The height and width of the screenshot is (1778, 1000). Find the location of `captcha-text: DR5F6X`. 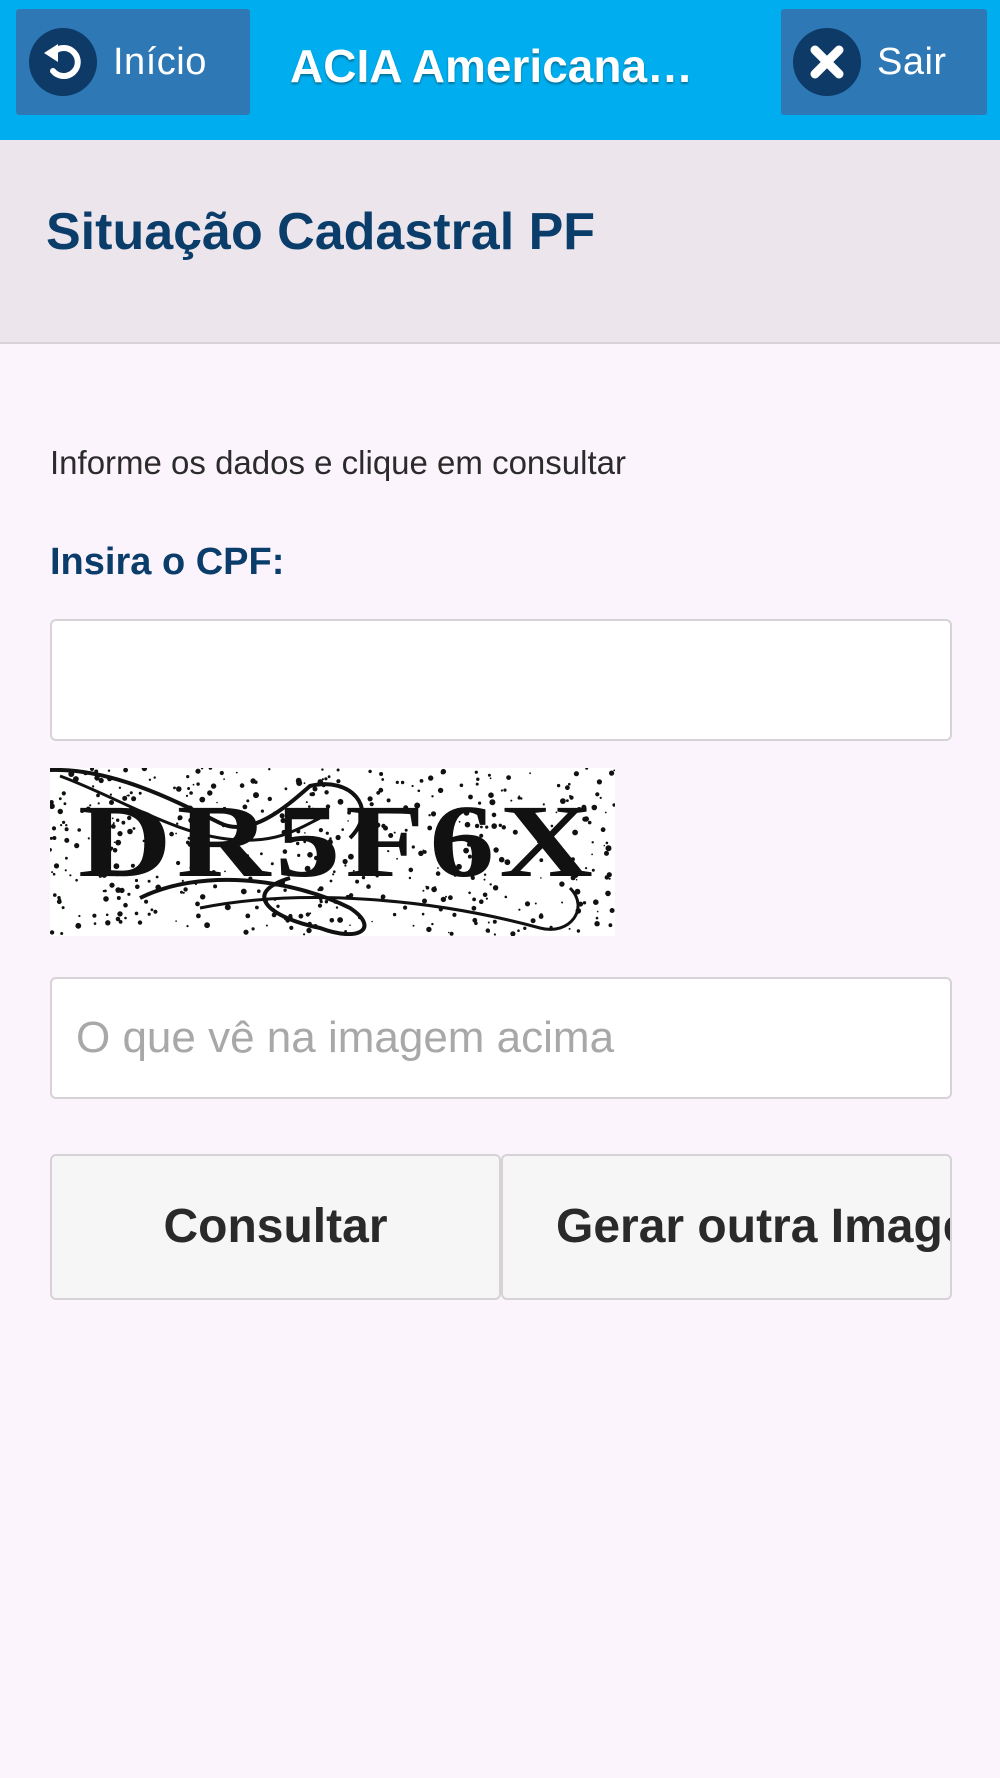

captcha-text: DR5F6X is located at coordinates (338, 841).